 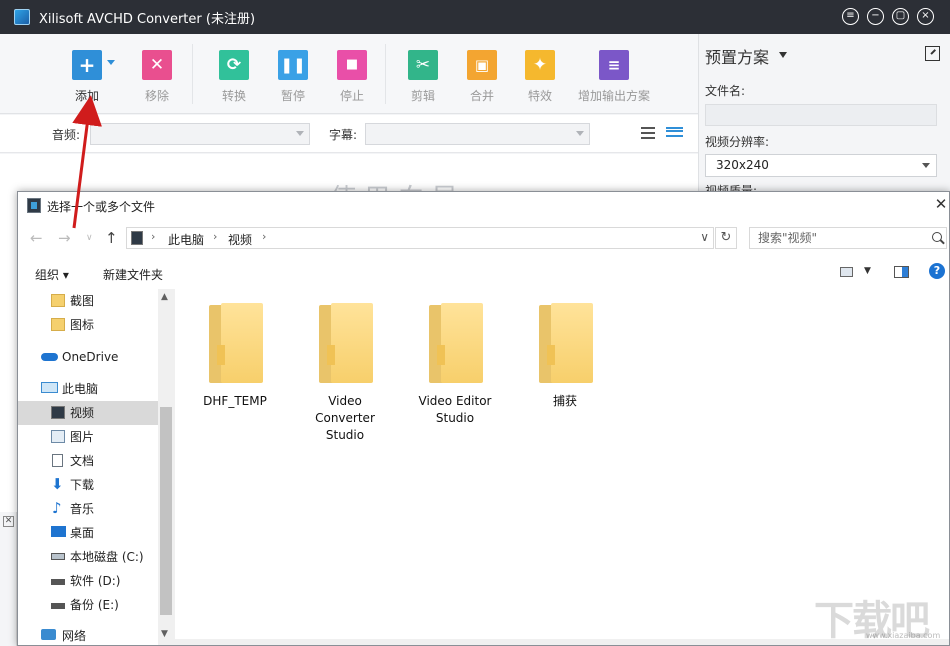 What do you see at coordinates (937, 237) in the screenshot?
I see `search-icon` at bounding box center [937, 237].